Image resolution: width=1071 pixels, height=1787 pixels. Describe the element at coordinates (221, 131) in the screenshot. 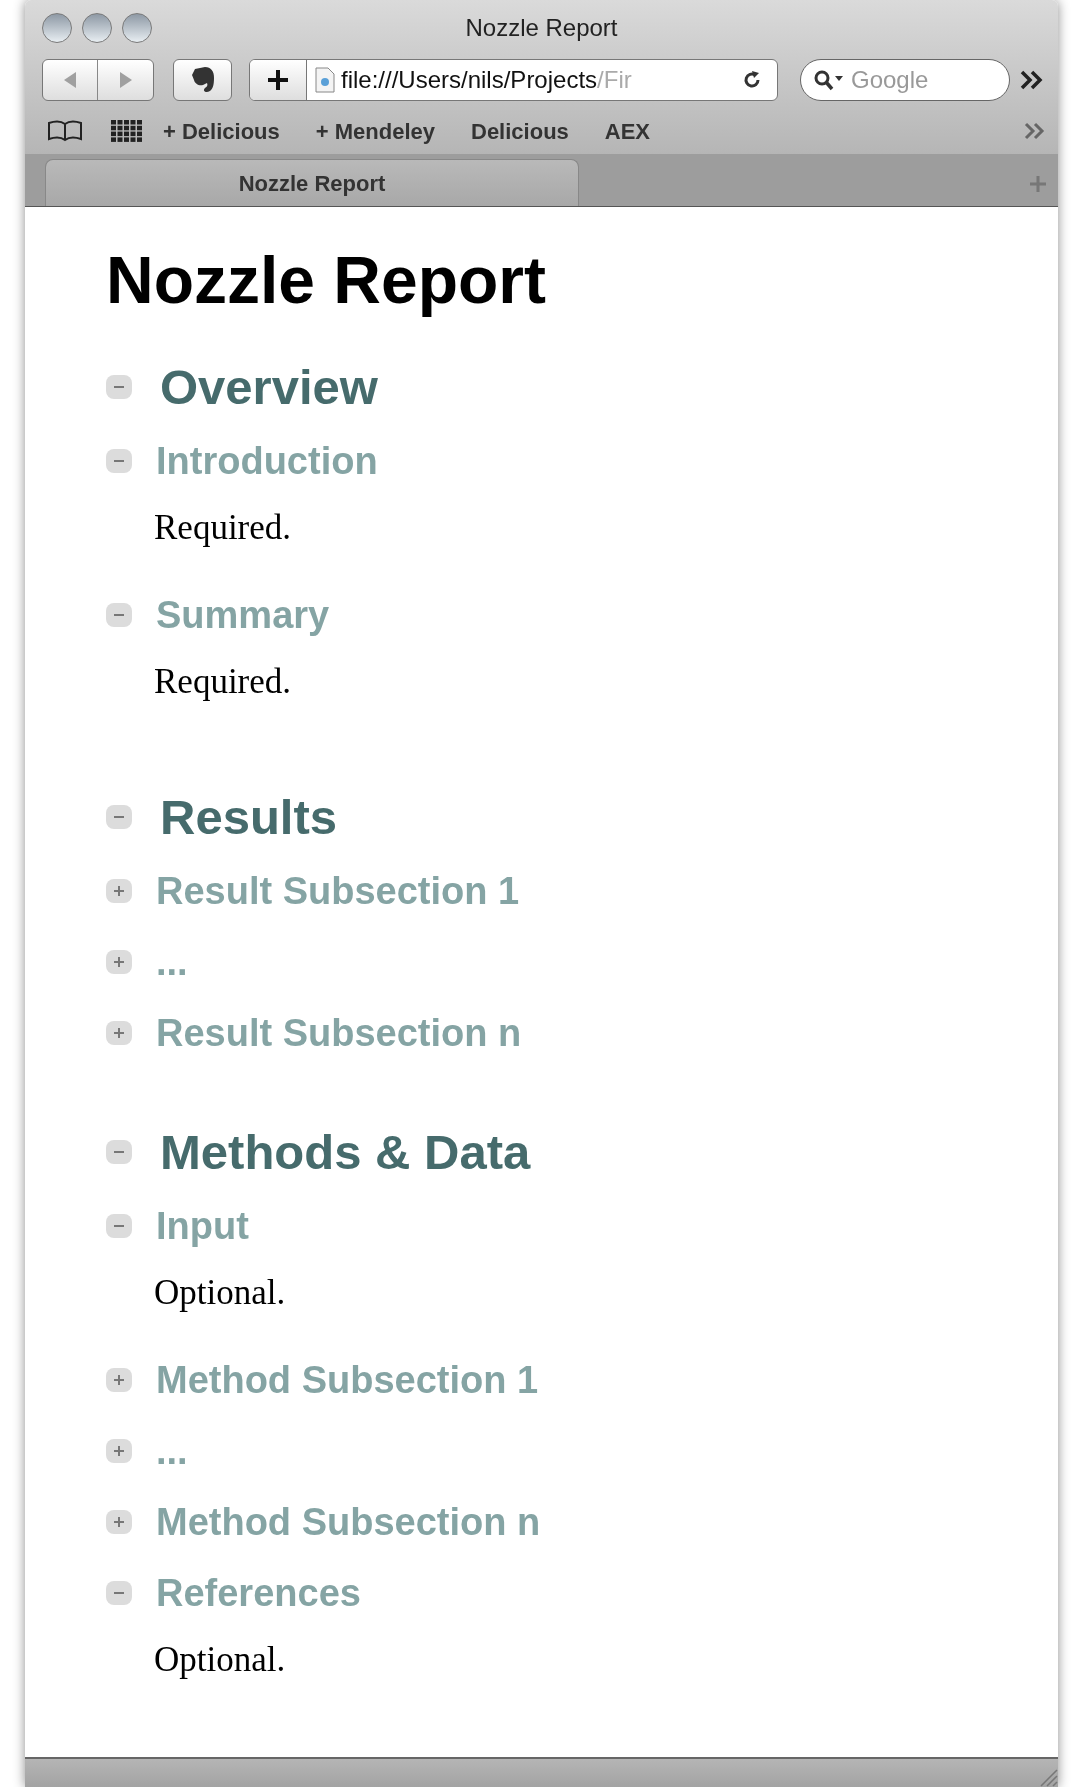

I see `bookmark-link: + Delicious` at that location.